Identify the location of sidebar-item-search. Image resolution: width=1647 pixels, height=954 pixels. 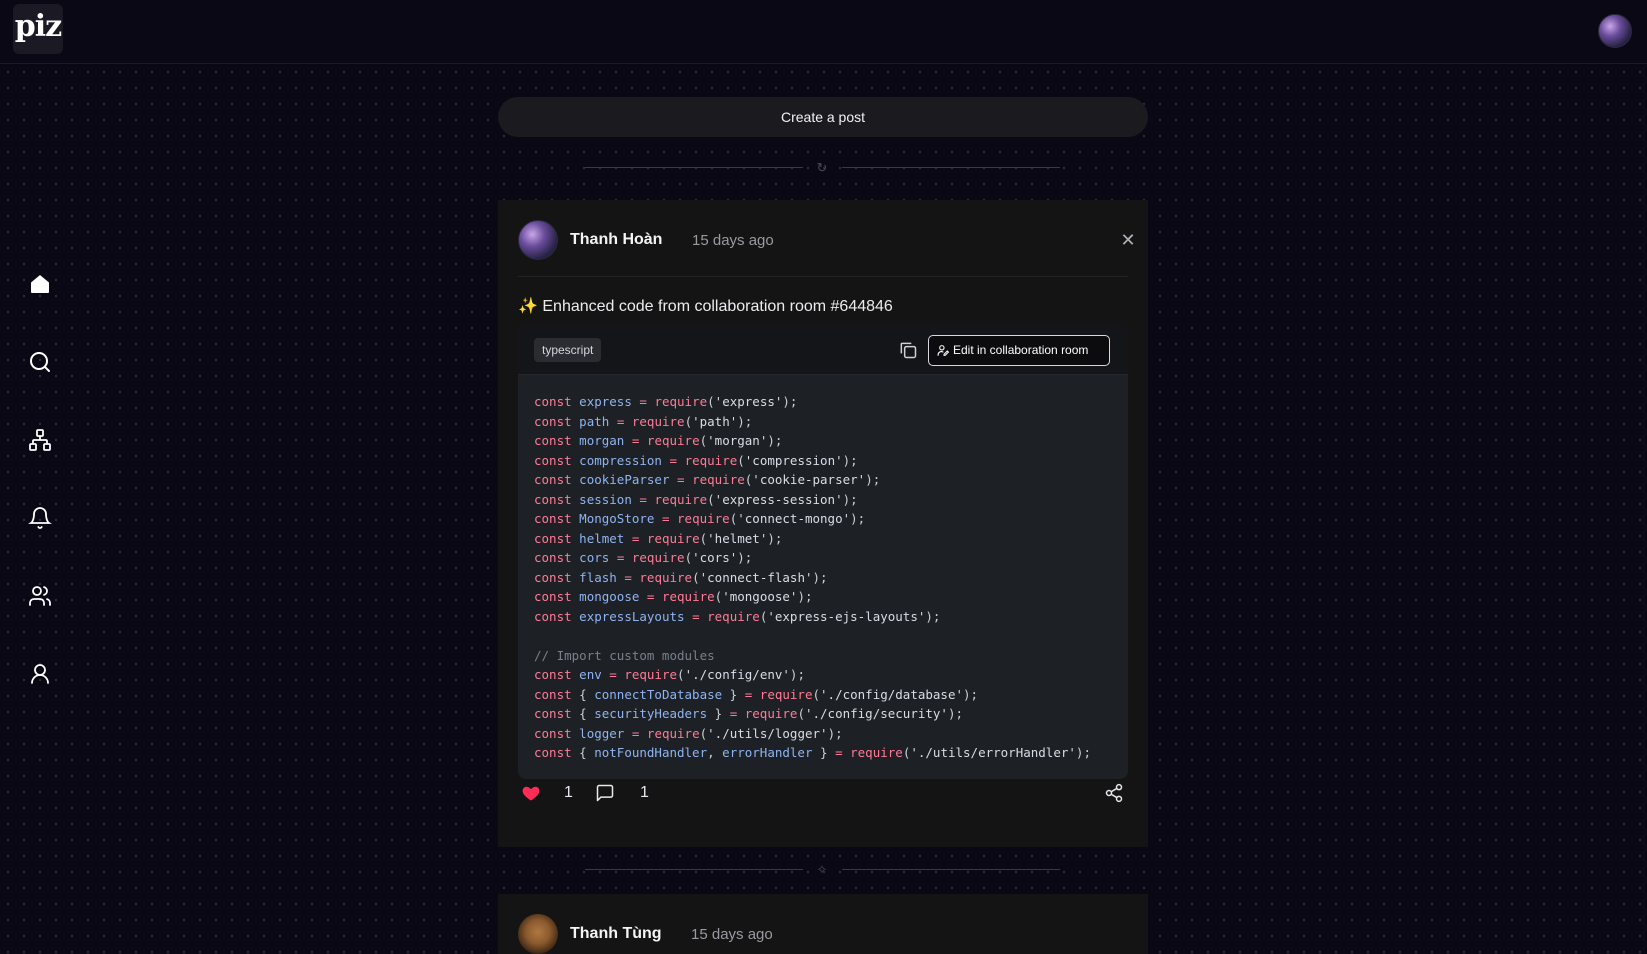
(40, 362).